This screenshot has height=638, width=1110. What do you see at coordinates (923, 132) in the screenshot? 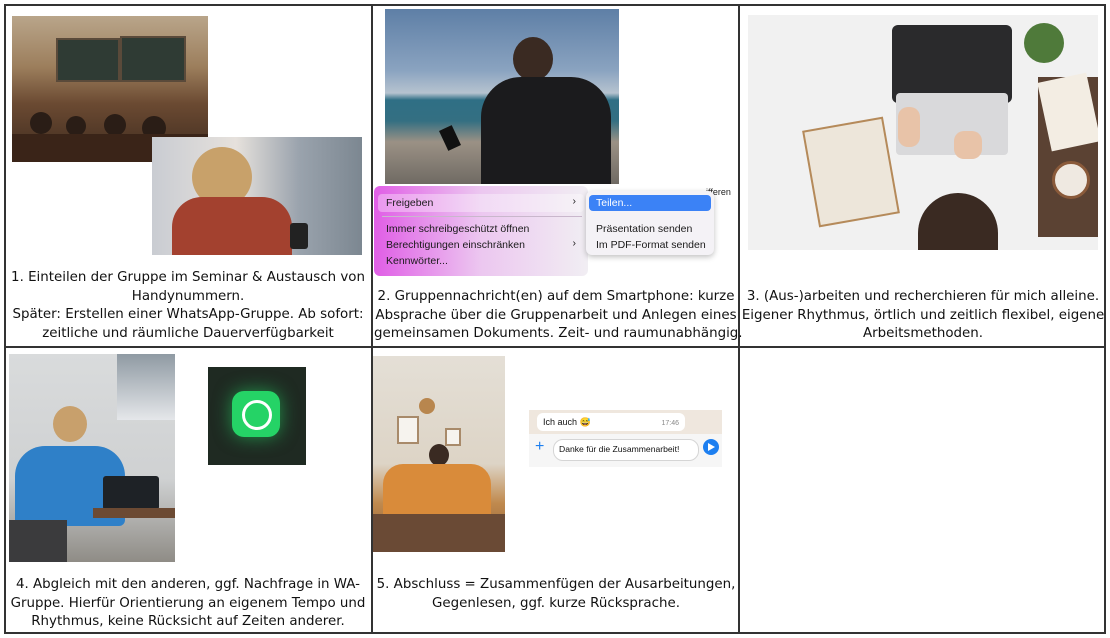
I see `desk-laptop-photo` at bounding box center [923, 132].